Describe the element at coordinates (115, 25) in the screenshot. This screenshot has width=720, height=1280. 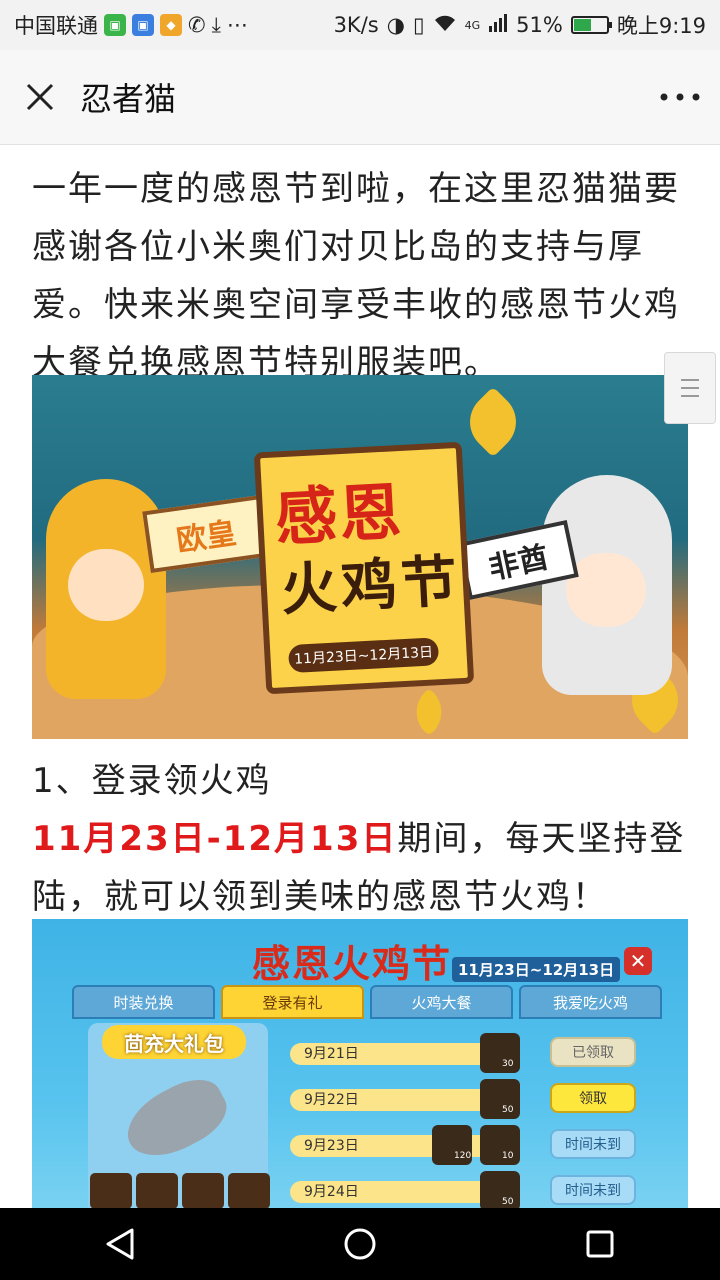
I see `app-icon-green: ▣` at that location.